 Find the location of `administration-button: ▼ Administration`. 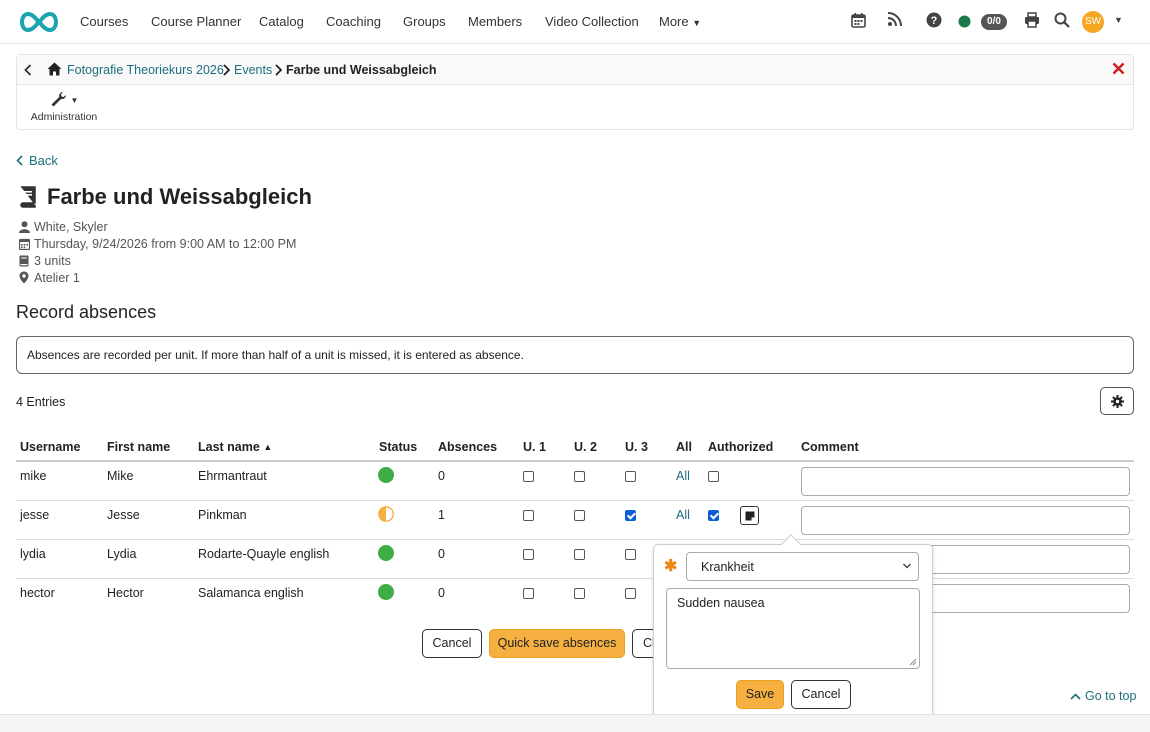

administration-button: ▼ Administration is located at coordinates (64, 107).